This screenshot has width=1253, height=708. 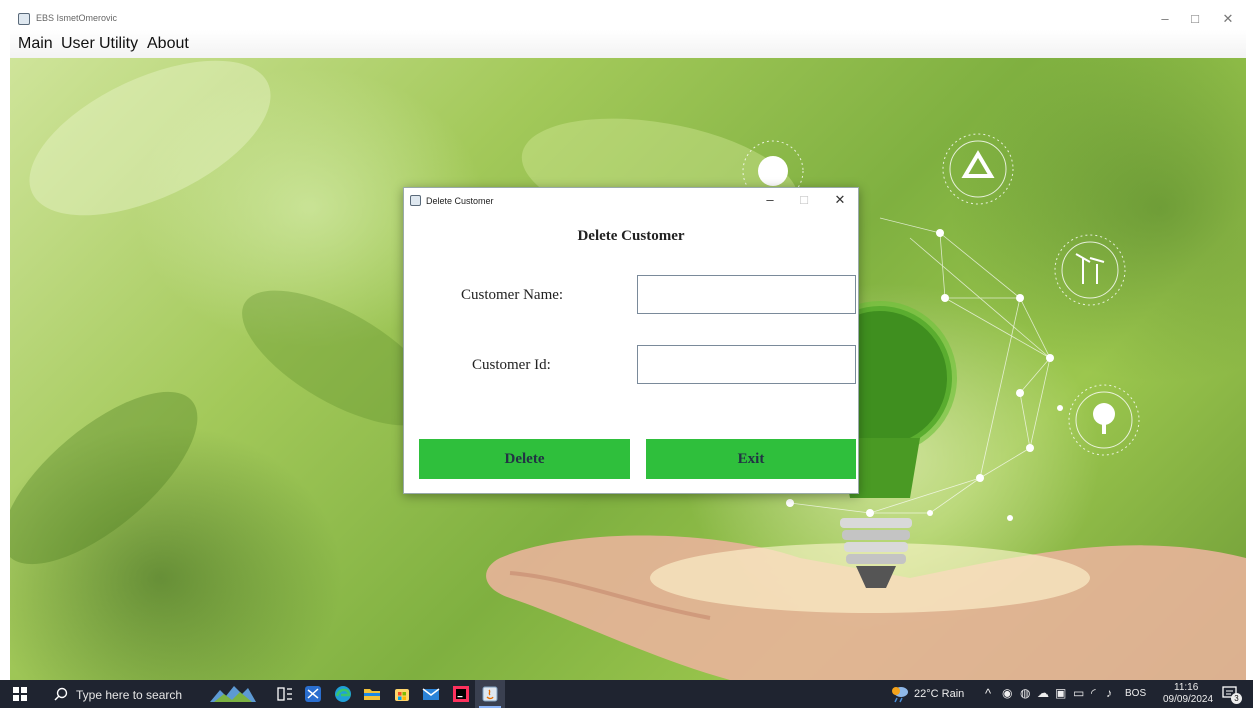 What do you see at coordinates (746, 364) in the screenshot?
I see `customer-id-input` at bounding box center [746, 364].